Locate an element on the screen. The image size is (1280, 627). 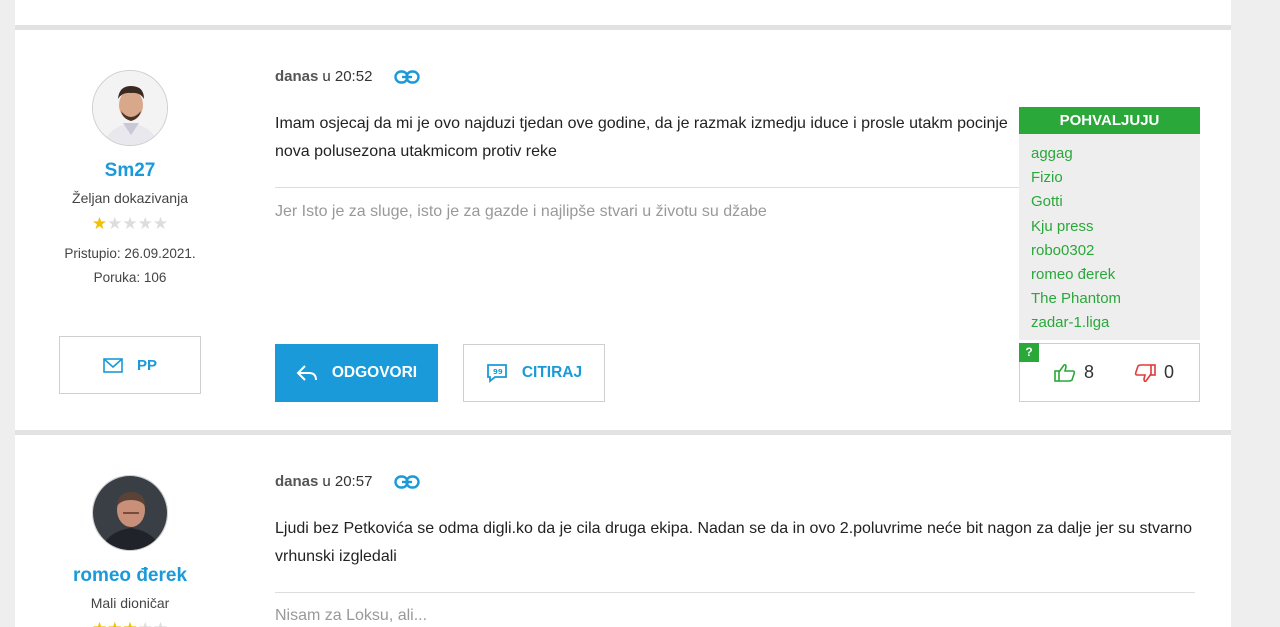
post-date: danas u 20:57 is located at coordinates (348, 481).